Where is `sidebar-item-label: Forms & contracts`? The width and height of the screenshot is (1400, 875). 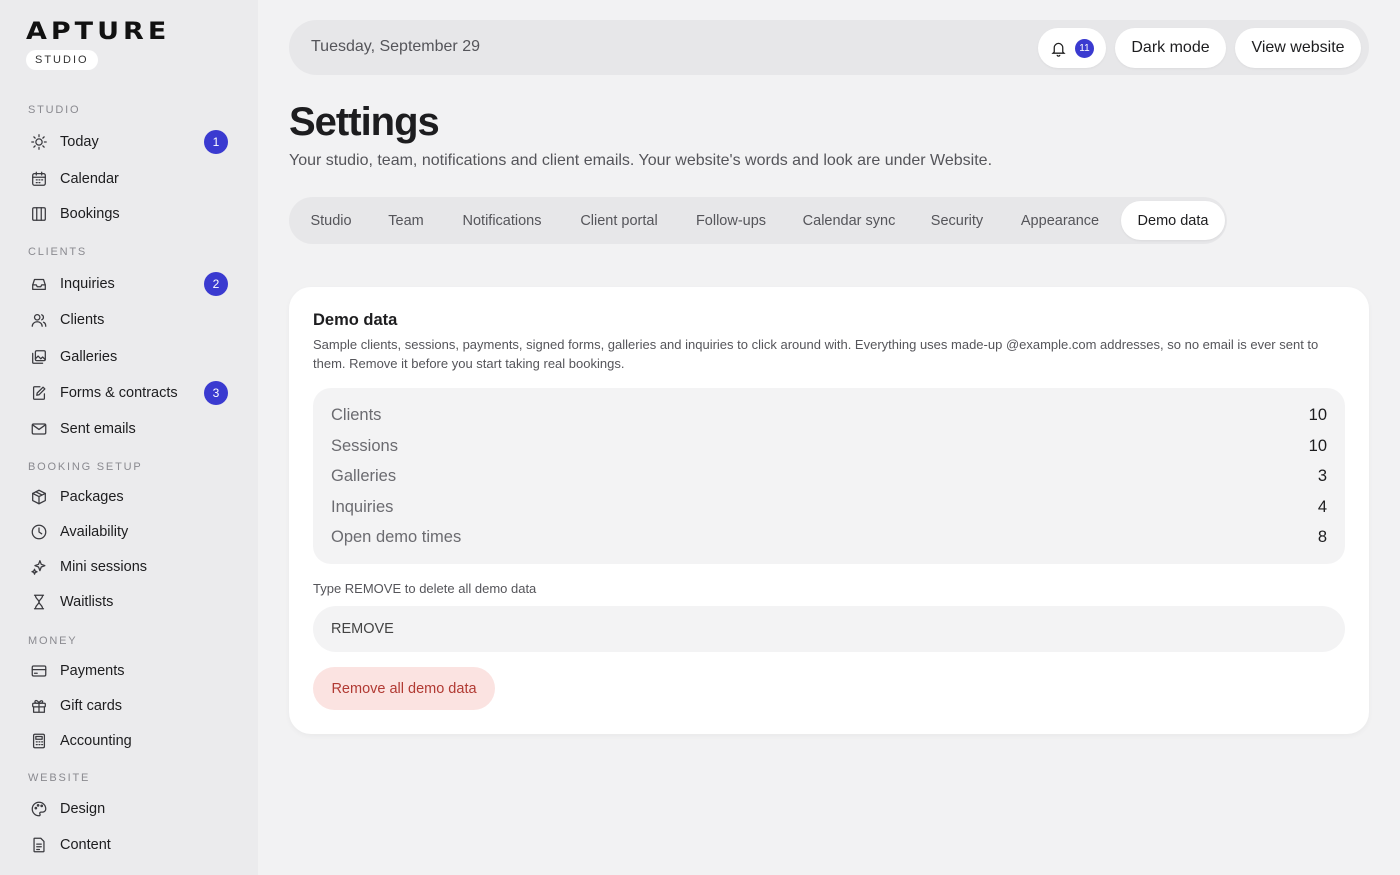
sidebar-item-label: Forms & contracts is located at coordinates (119, 393).